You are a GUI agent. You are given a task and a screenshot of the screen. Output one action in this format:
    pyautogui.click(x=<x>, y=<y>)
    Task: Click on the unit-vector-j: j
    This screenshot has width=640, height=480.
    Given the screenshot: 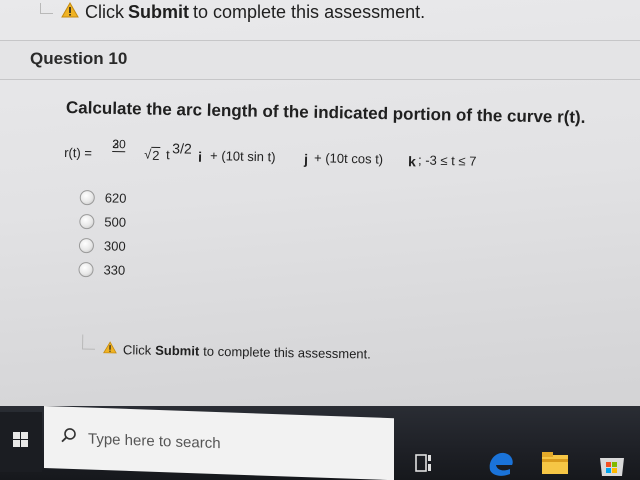 What is the action you would take?
    pyautogui.click(x=306, y=159)
    